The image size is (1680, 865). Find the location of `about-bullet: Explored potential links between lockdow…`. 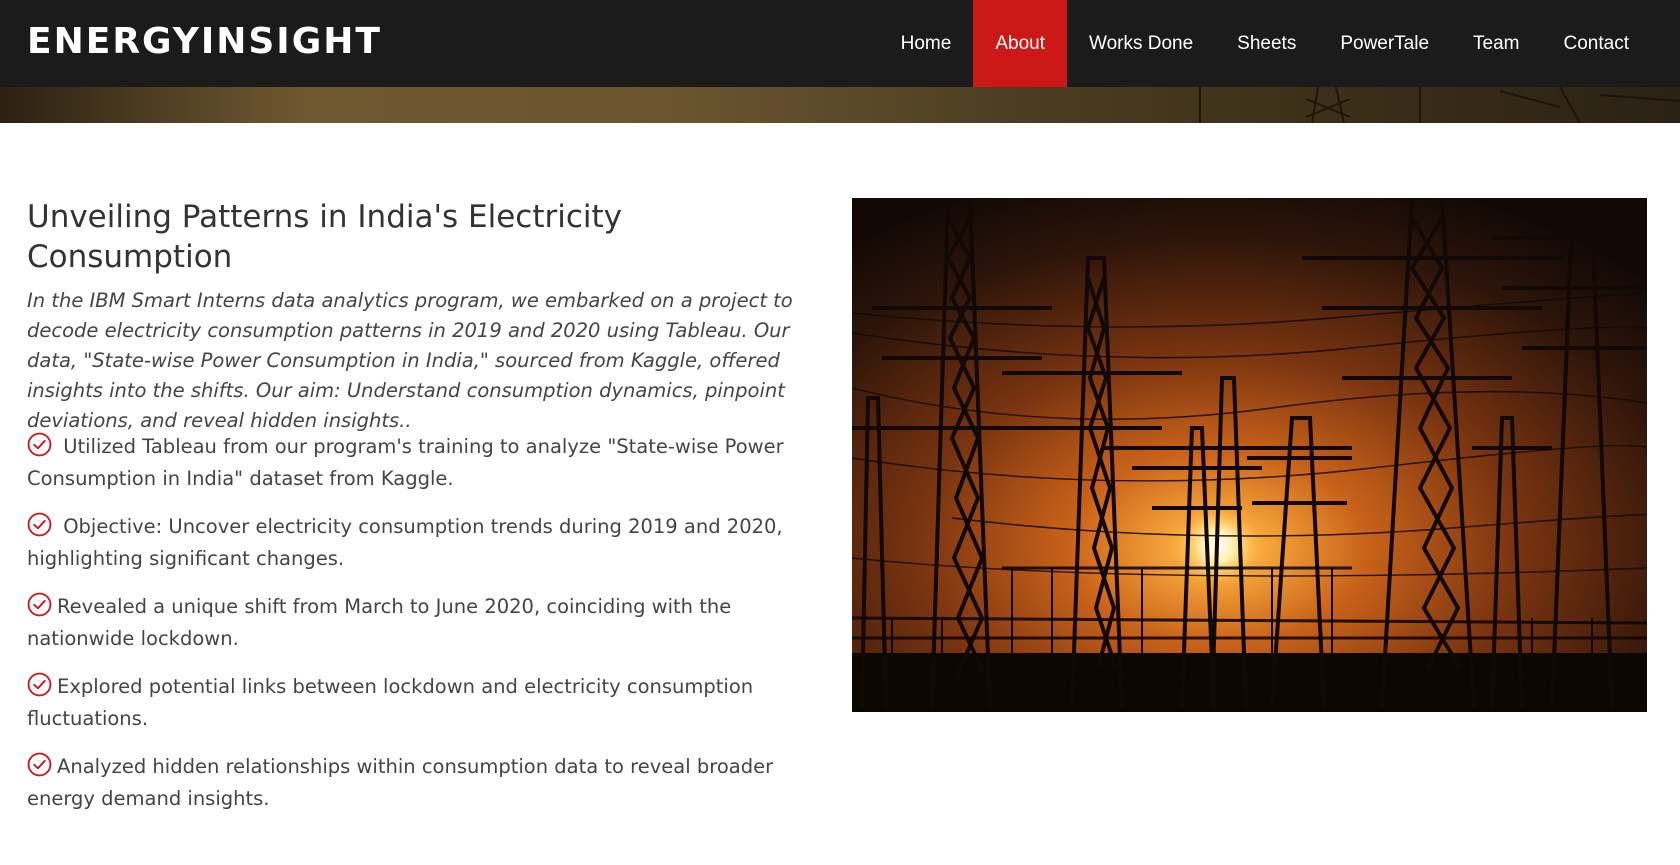

about-bullet: Explored potential links between lockdow… is located at coordinates (427, 703).